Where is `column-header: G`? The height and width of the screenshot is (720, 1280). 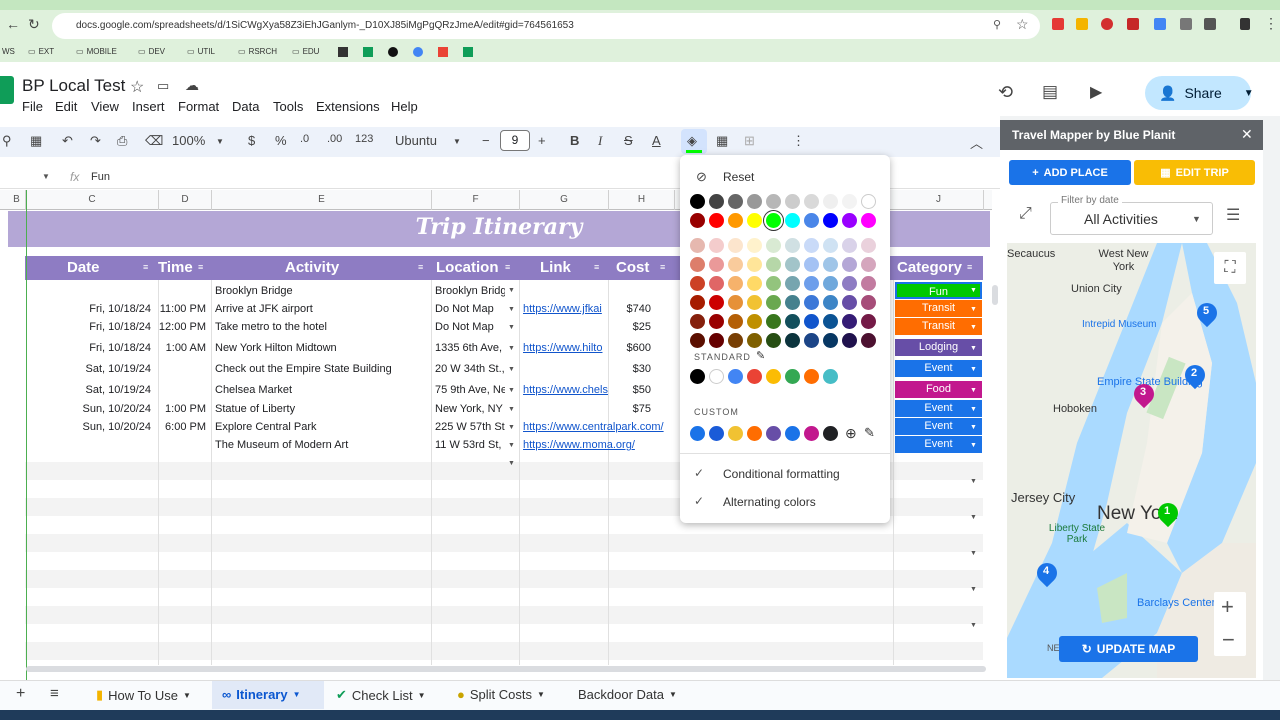 column-header: G is located at coordinates (564, 200).